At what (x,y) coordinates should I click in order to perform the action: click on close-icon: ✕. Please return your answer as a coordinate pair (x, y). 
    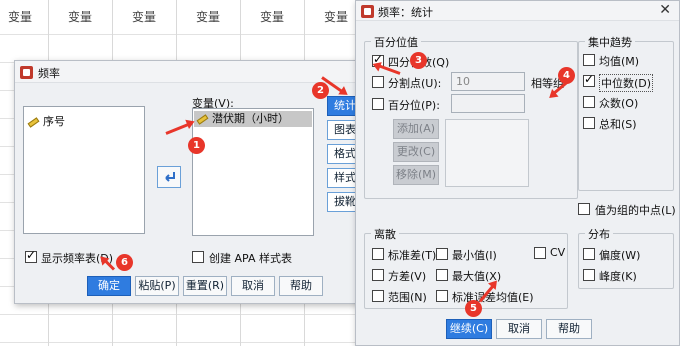
    Looking at the image, I should click on (665, 10).